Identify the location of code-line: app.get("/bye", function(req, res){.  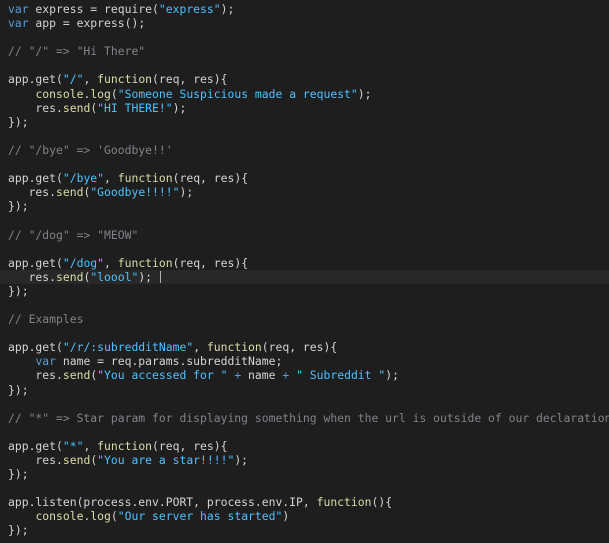
(308, 178).